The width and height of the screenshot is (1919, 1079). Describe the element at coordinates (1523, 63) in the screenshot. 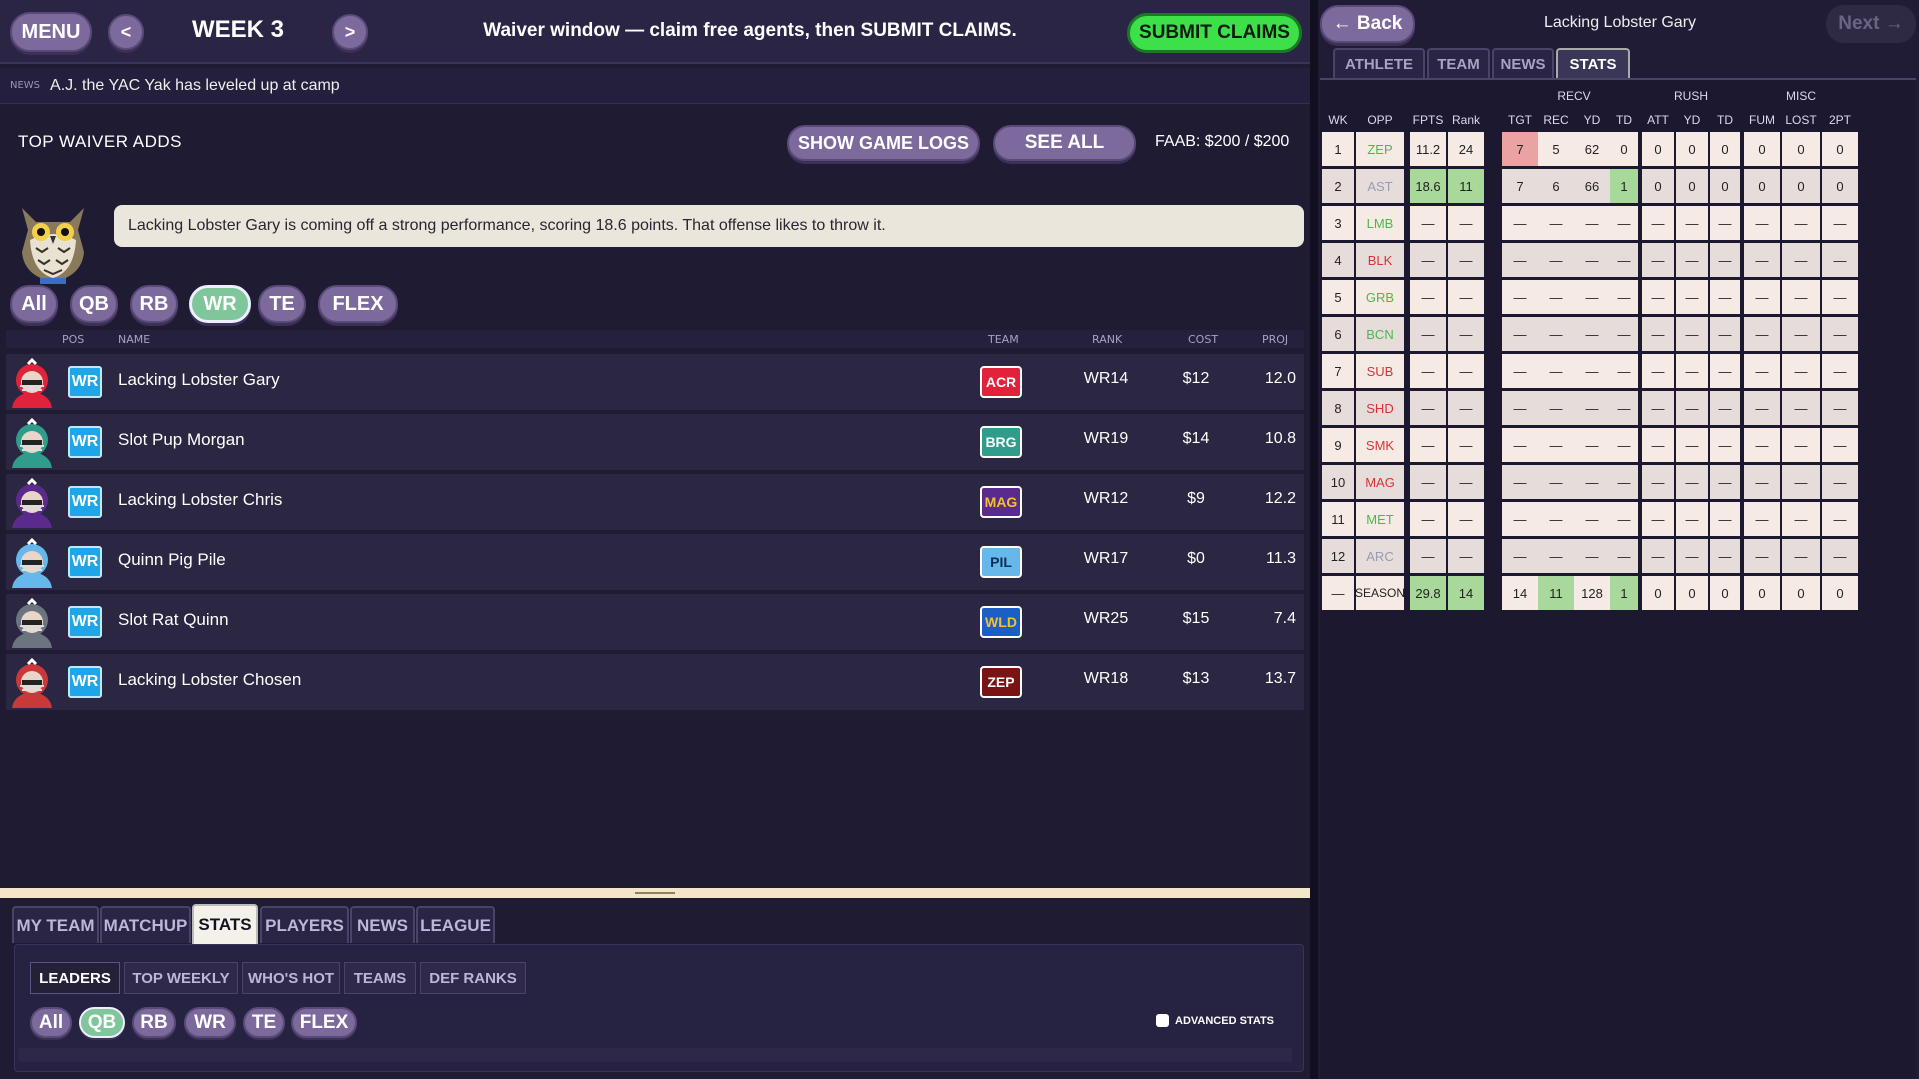

I see `player-tab-news: NEWS` at that location.